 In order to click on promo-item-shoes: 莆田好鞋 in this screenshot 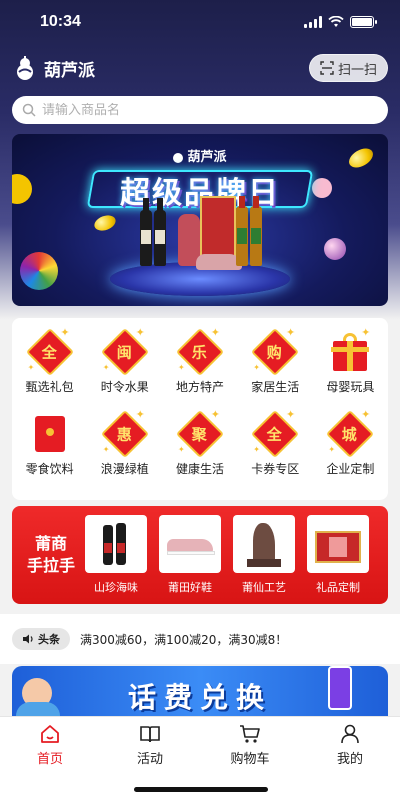, I will do `click(190, 555)`.